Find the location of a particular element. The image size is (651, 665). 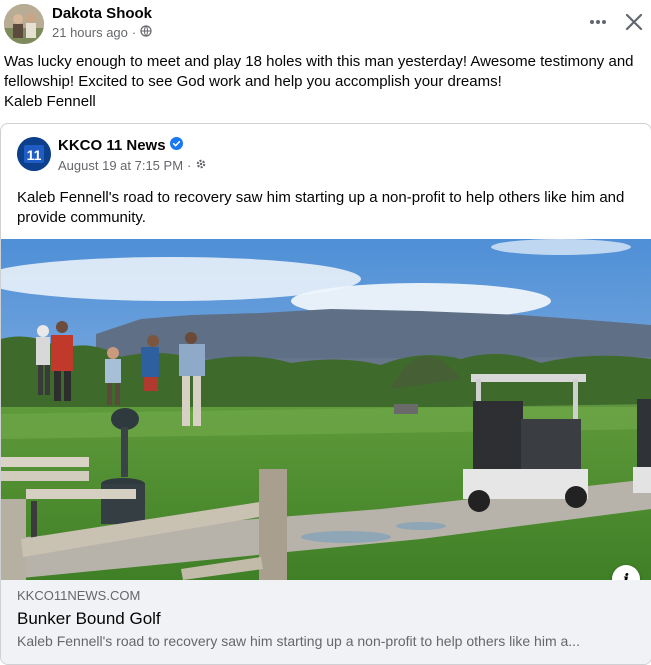

avatar is located at coordinates (24, 24).